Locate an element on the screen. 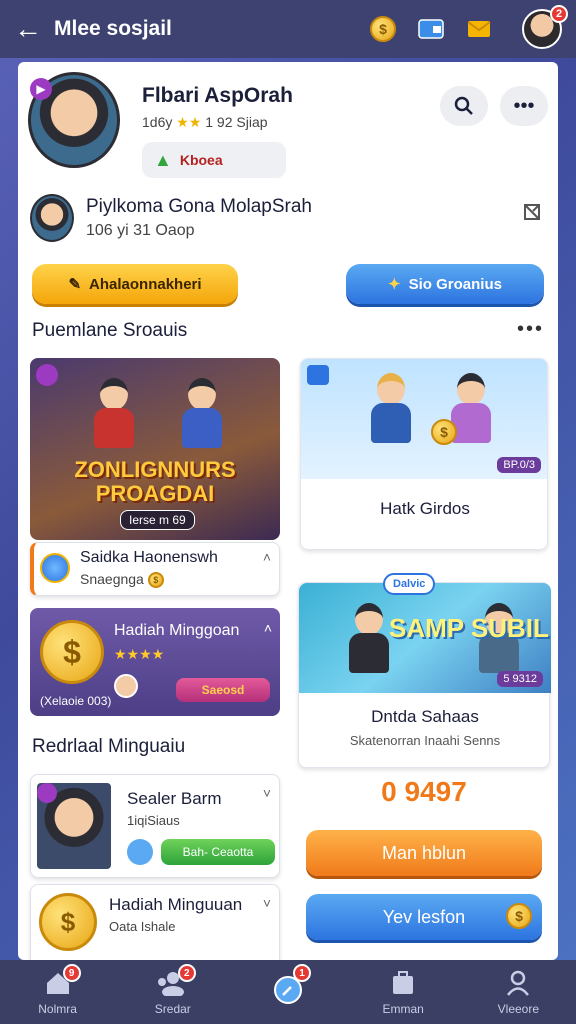 Image resolution: width=576 pixels, height=1024 pixels. profile-name: Flbari AspOrah is located at coordinates (217, 95).